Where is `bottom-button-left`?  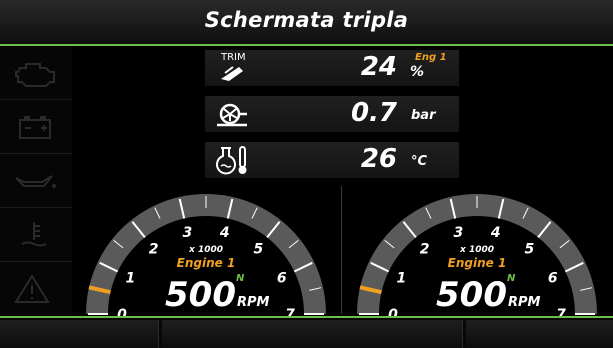
bottom-button-left is located at coordinates (79, 334).